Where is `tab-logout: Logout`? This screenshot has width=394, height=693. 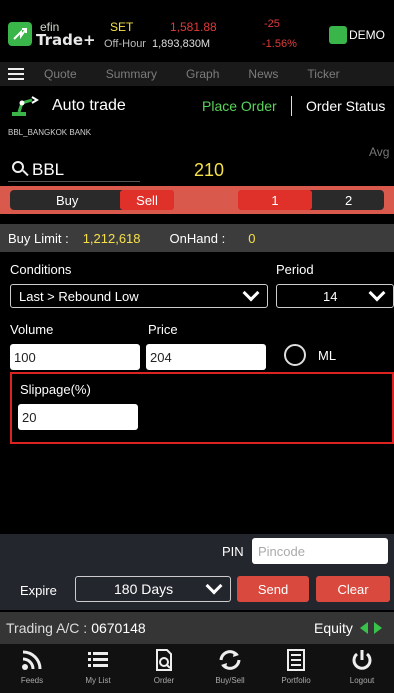
tab-logout: Logout is located at coordinates (362, 669).